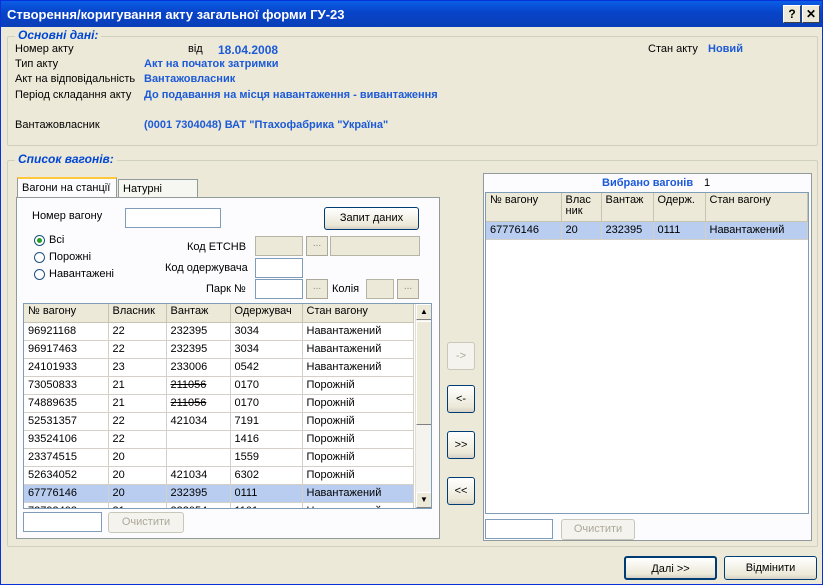 The width and height of the screenshot is (823, 585). What do you see at coordinates (770, 568) in the screenshot?
I see `cancel-button: Відмінити` at bounding box center [770, 568].